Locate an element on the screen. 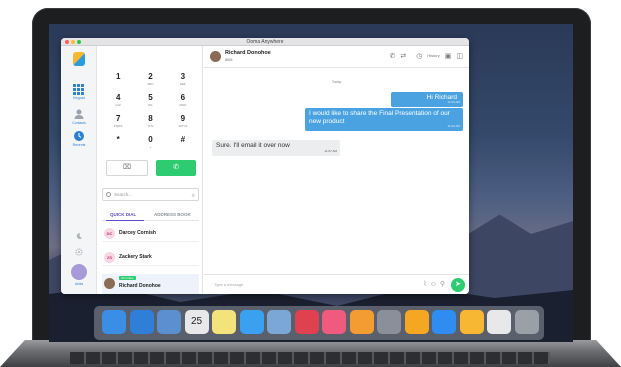 The height and width of the screenshot is (367, 621). history-button: ◷ History is located at coordinates (425, 56).